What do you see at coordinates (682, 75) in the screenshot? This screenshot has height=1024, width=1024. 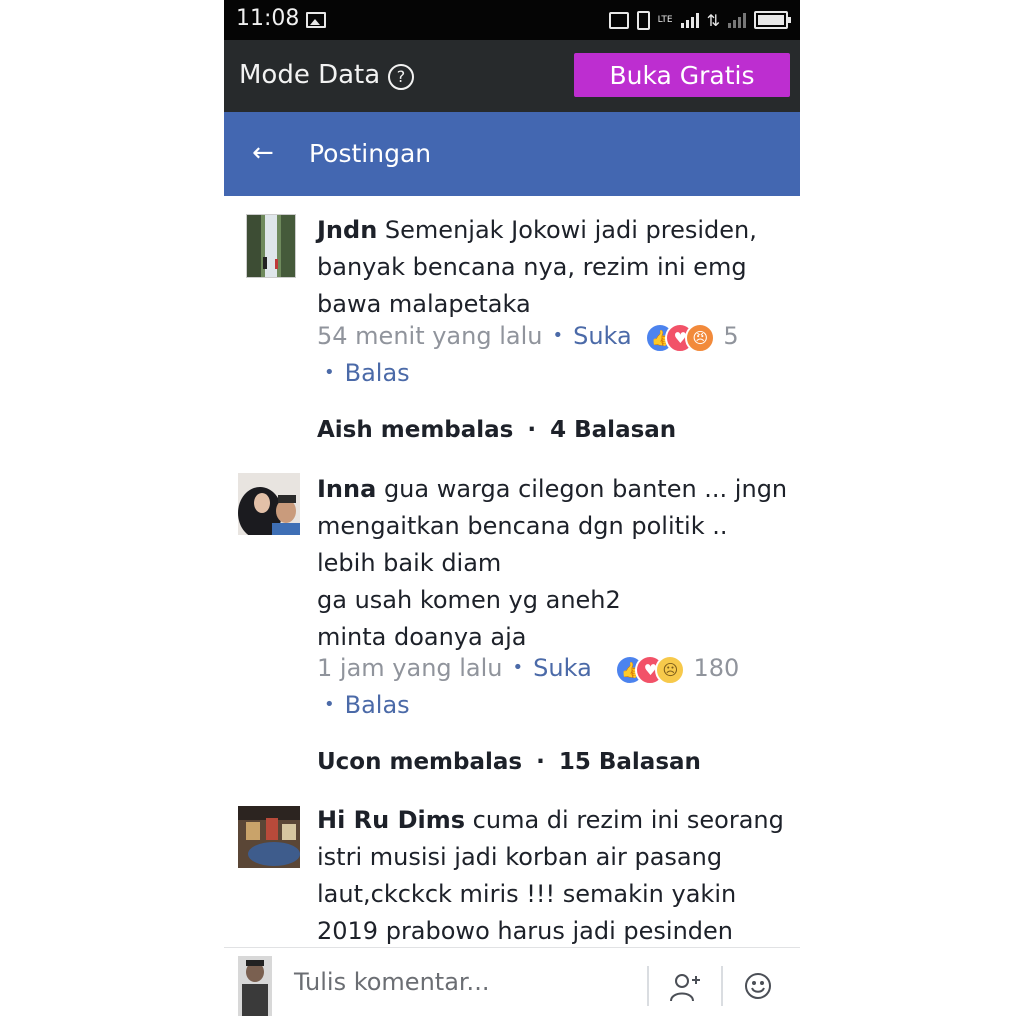 I see `open-free-button: Buka Gratis` at bounding box center [682, 75].